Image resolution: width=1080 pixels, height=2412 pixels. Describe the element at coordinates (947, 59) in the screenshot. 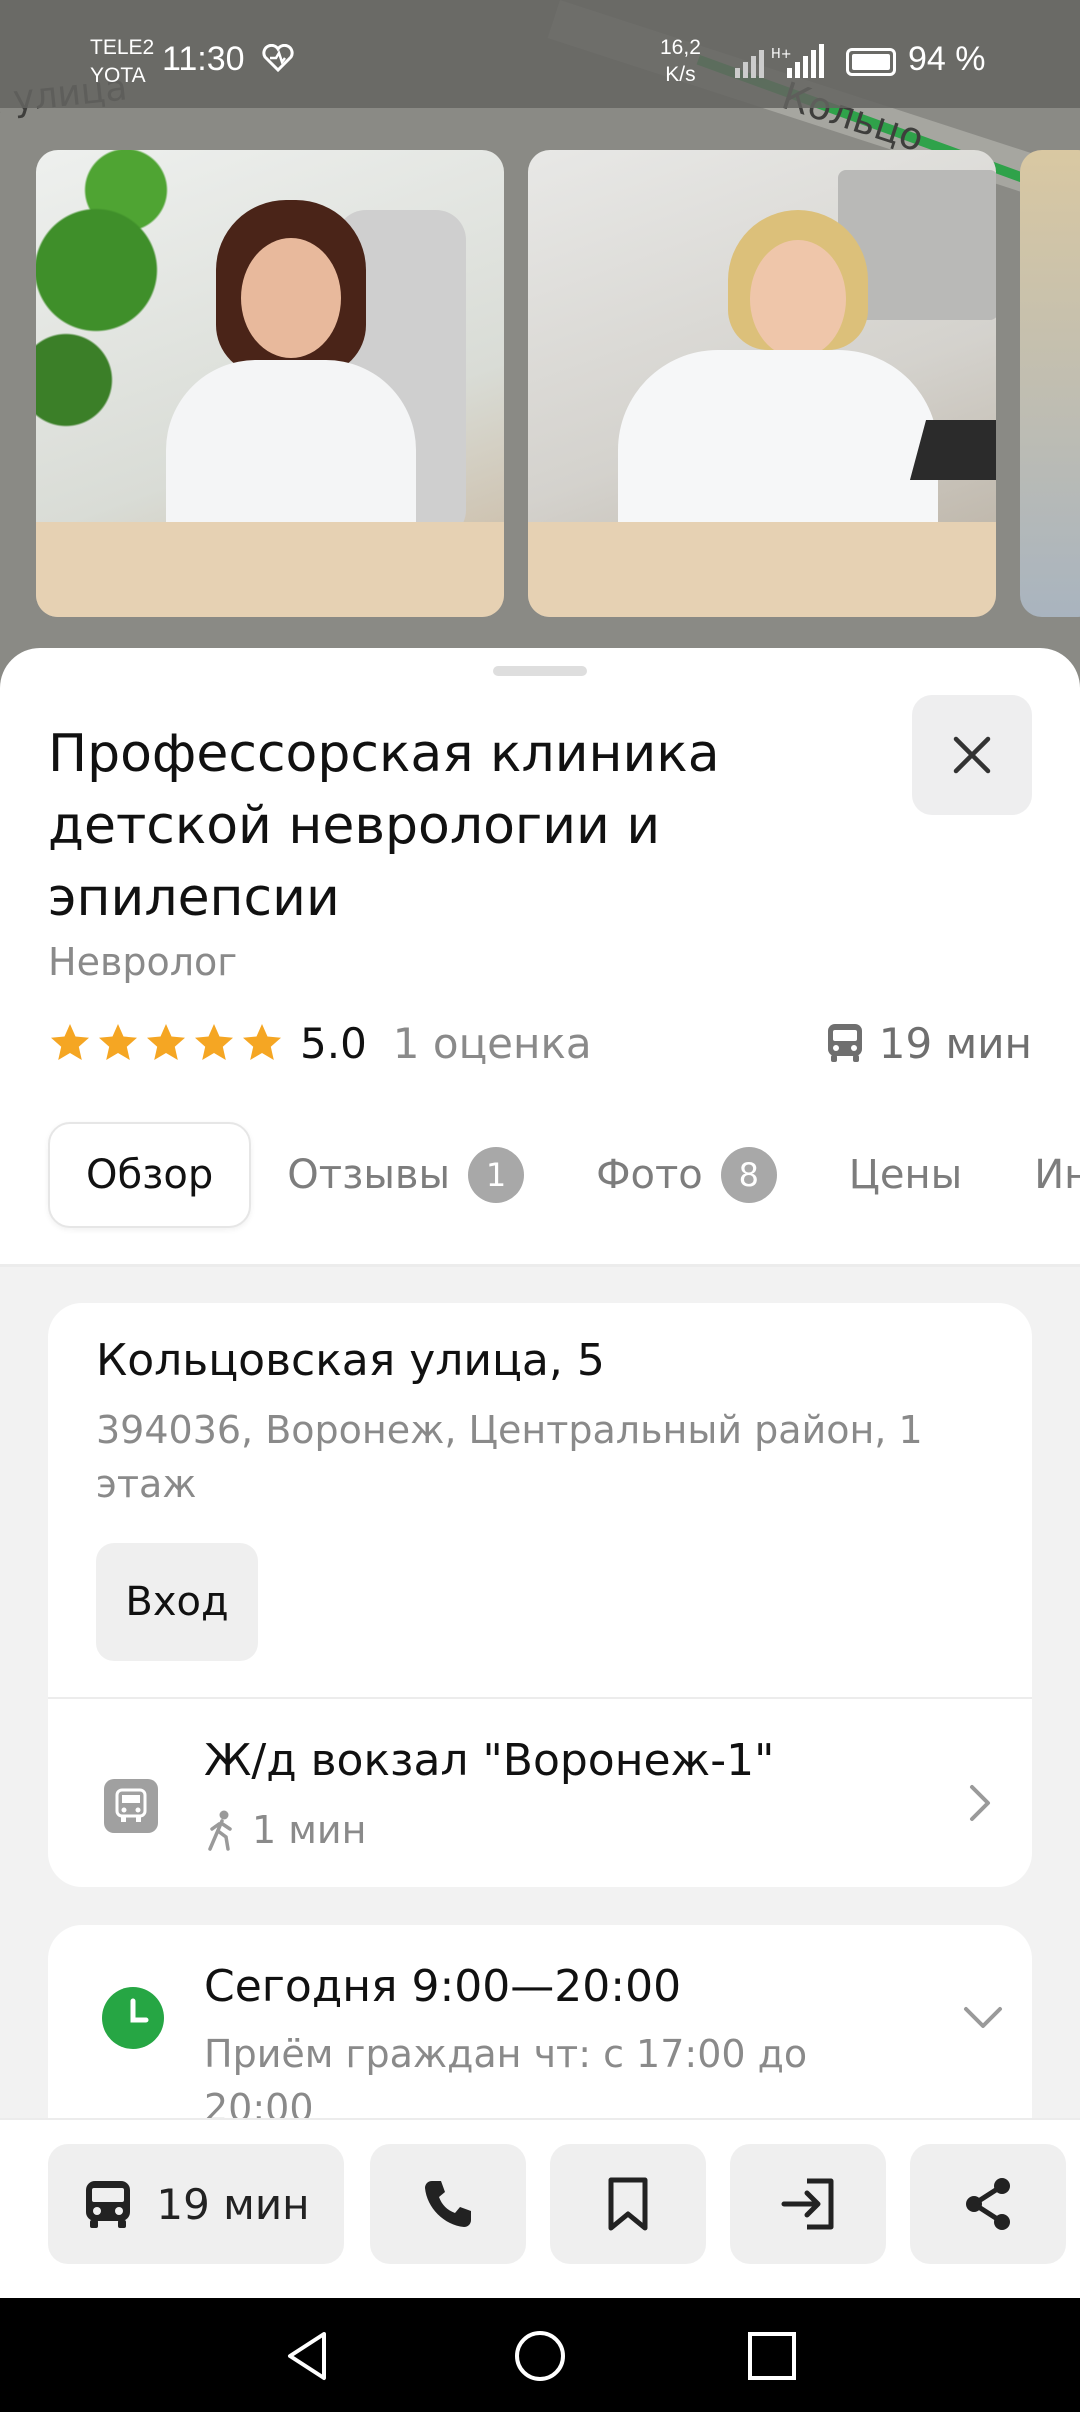

I see `battery-percent: 94 %` at that location.